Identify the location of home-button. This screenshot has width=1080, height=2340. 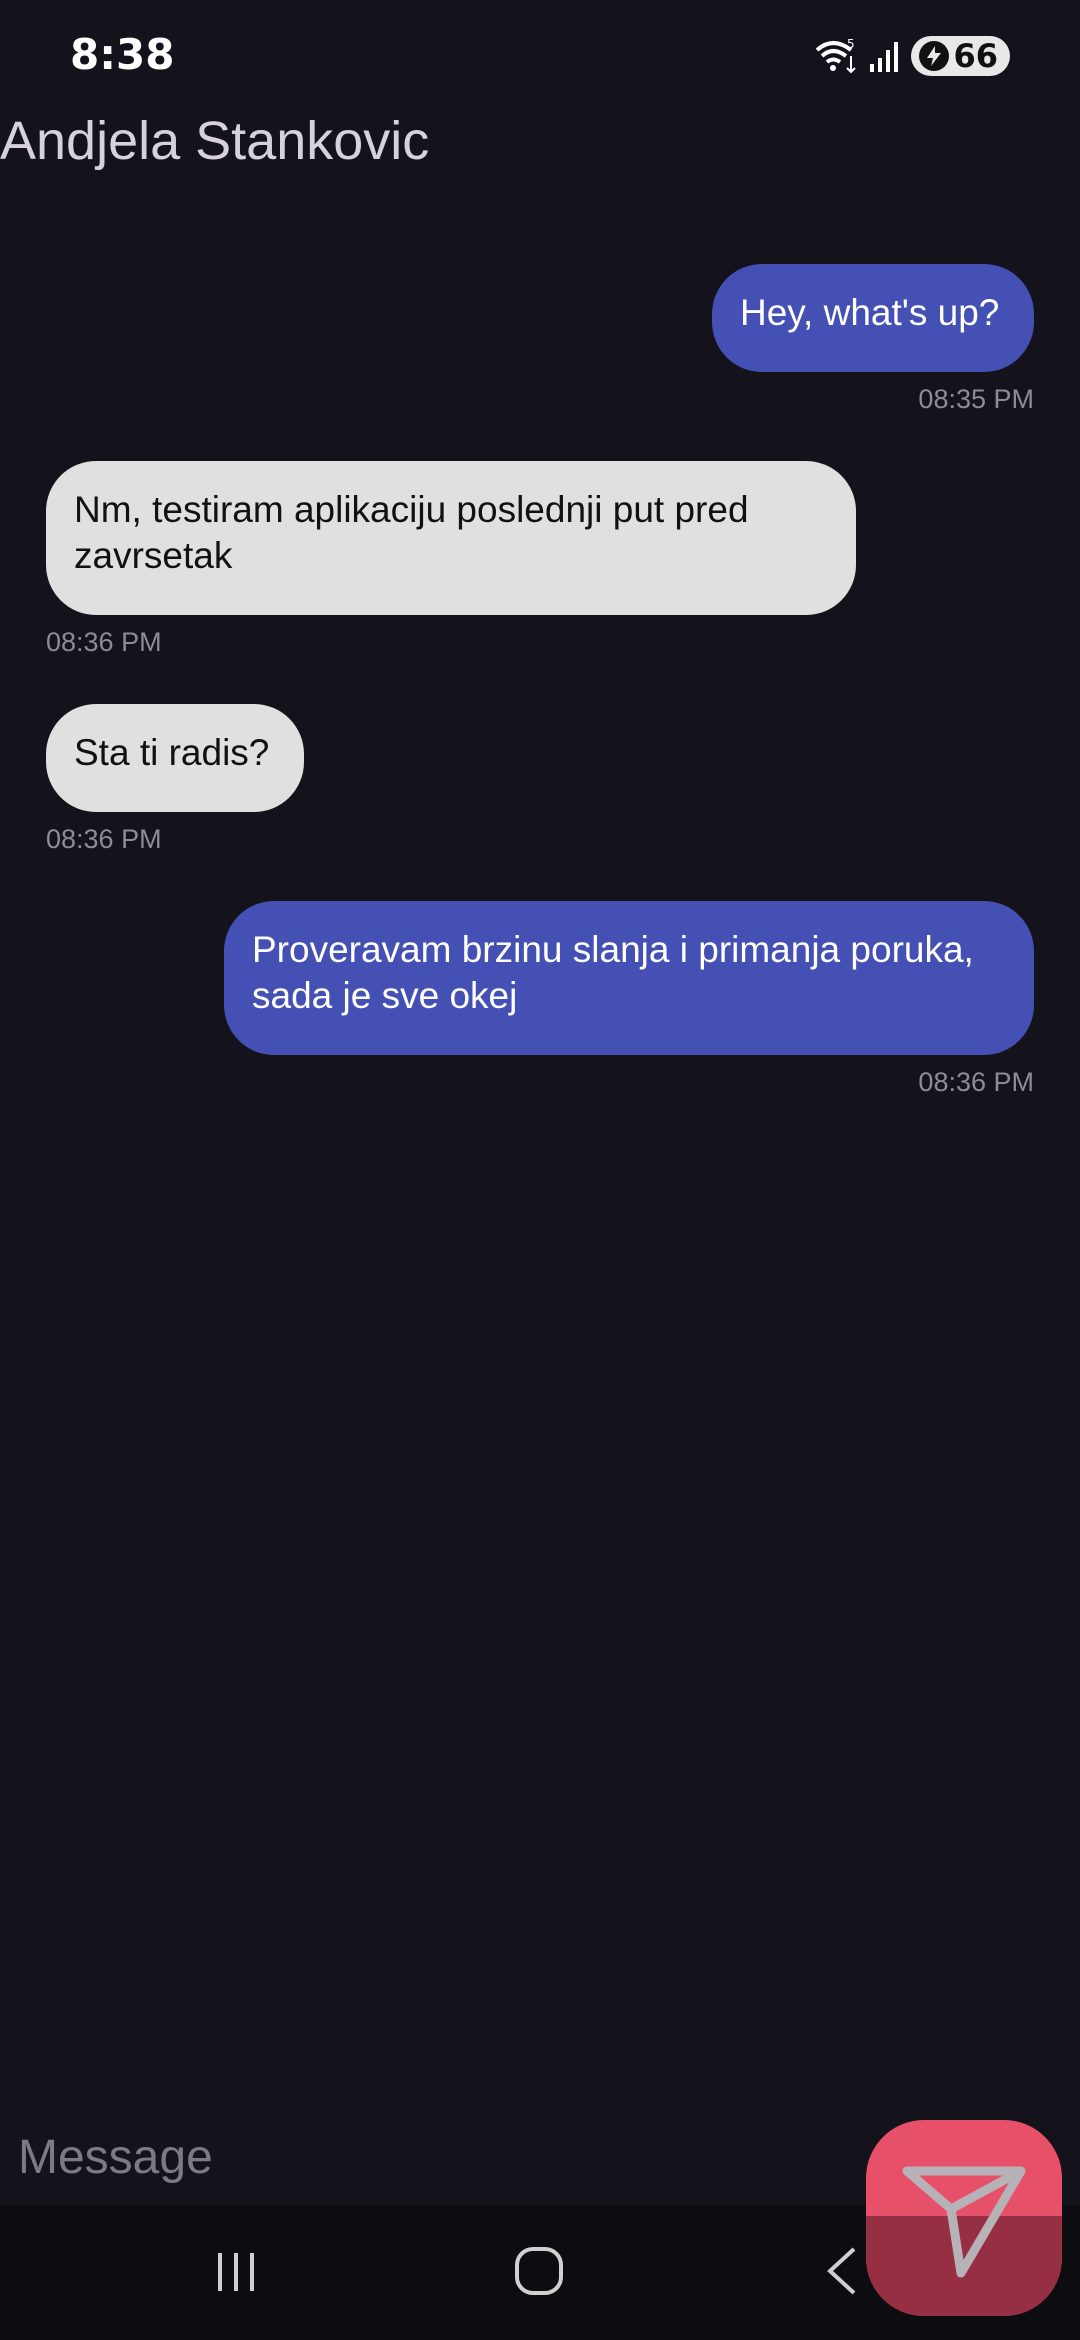
(539, 2273).